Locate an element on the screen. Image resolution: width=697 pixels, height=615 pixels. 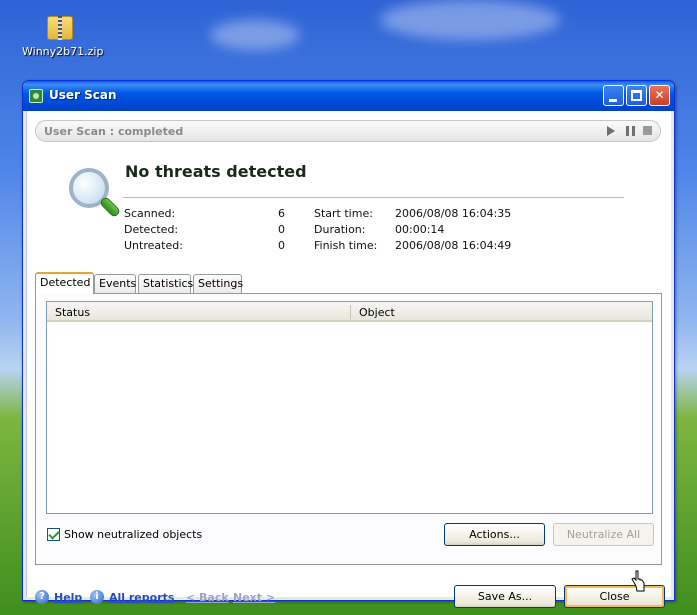
stat-value-scanned: 6 is located at coordinates (281, 213).